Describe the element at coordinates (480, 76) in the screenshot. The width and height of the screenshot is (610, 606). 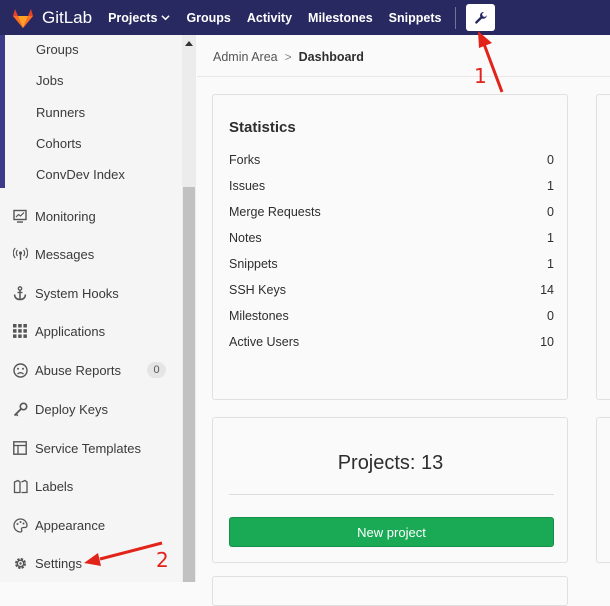
I see `annotation-number-1: 1` at that location.